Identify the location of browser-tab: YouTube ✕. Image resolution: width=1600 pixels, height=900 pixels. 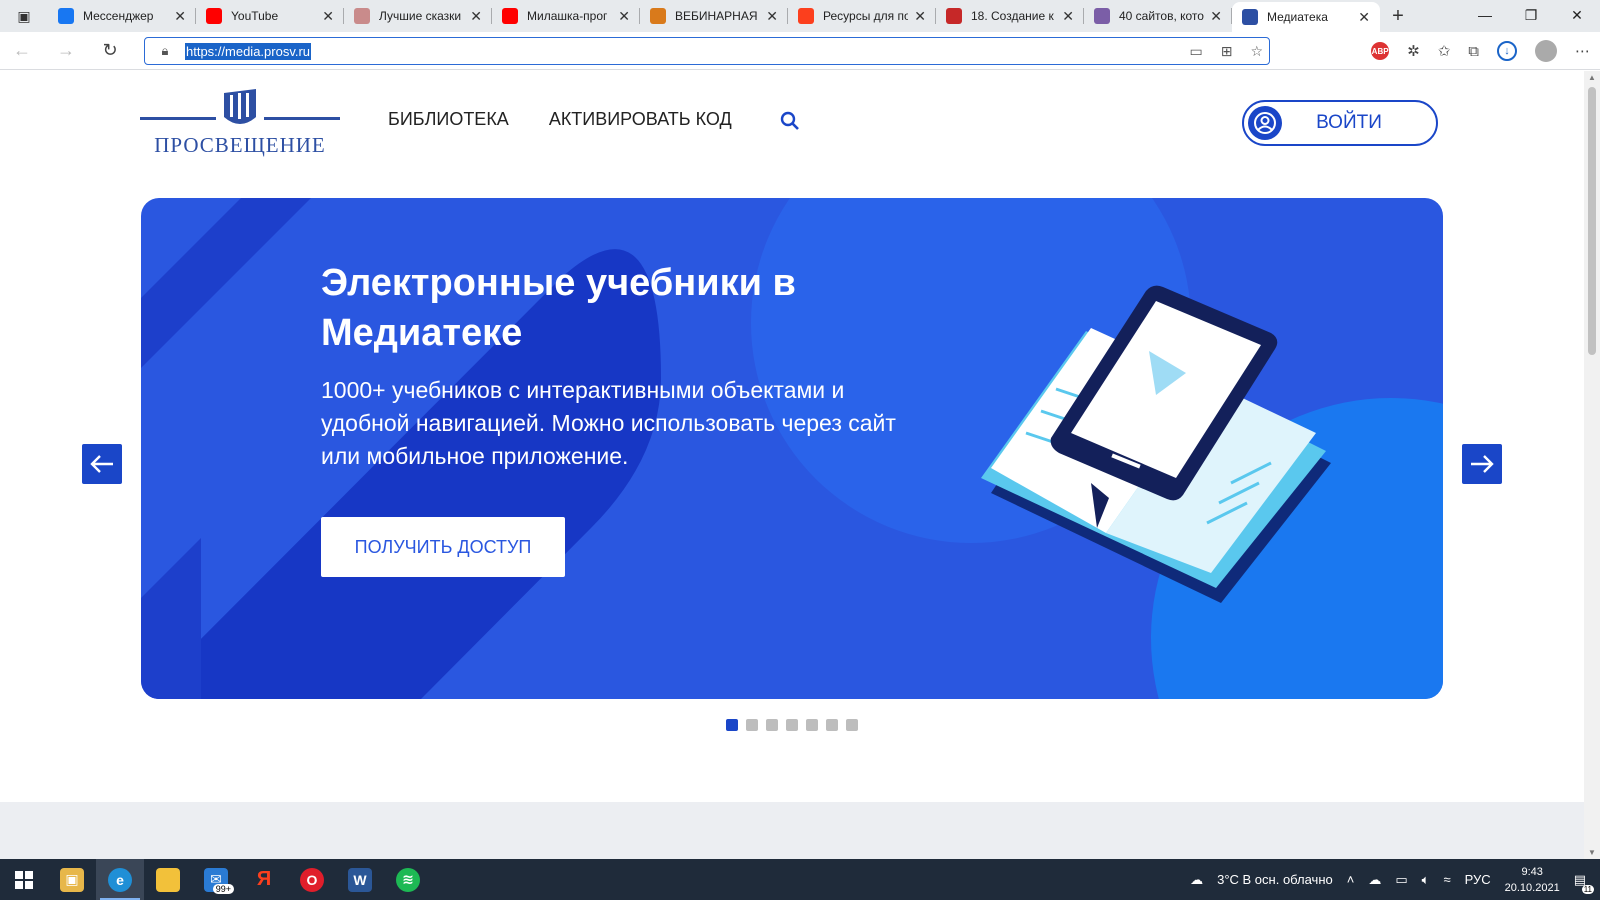
(270, 16).